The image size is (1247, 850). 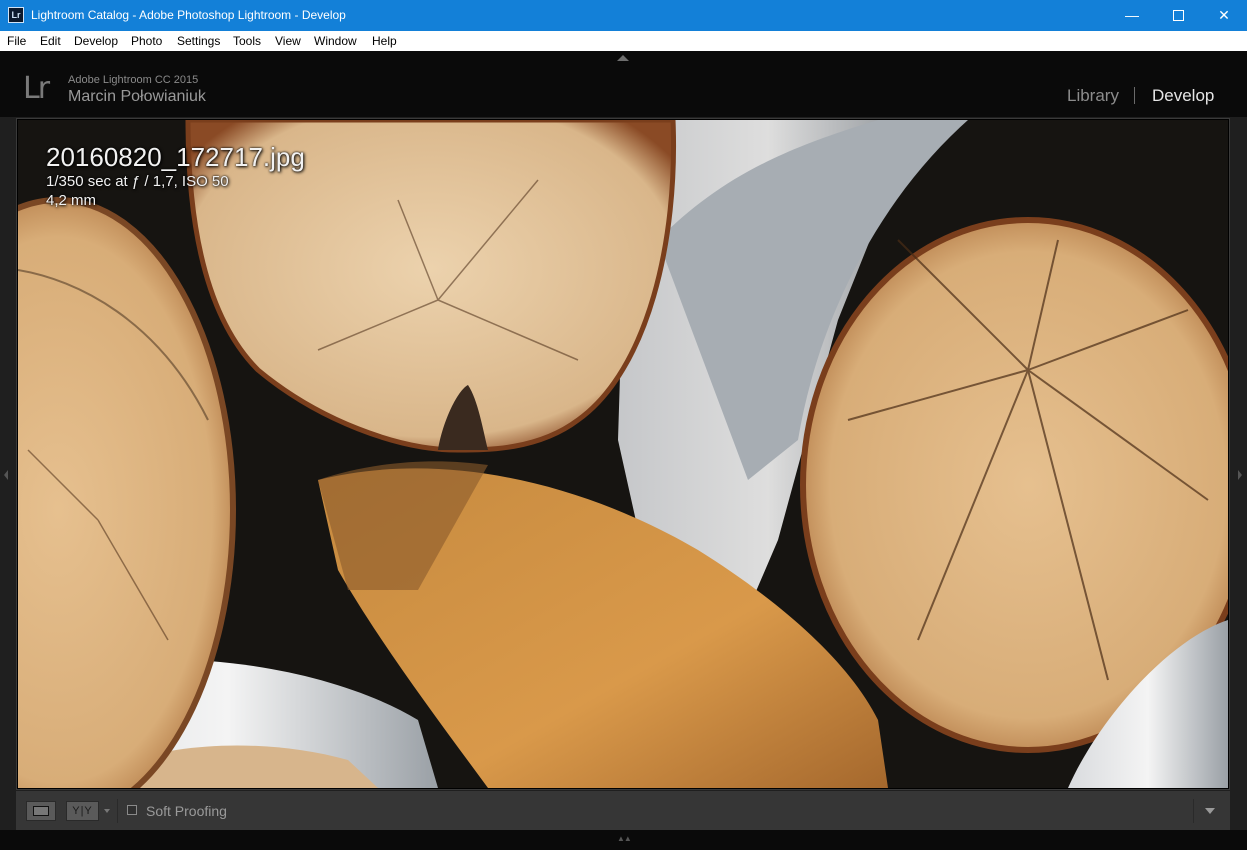 What do you see at coordinates (50, 41) in the screenshot?
I see `menu-edit: Edit` at bounding box center [50, 41].